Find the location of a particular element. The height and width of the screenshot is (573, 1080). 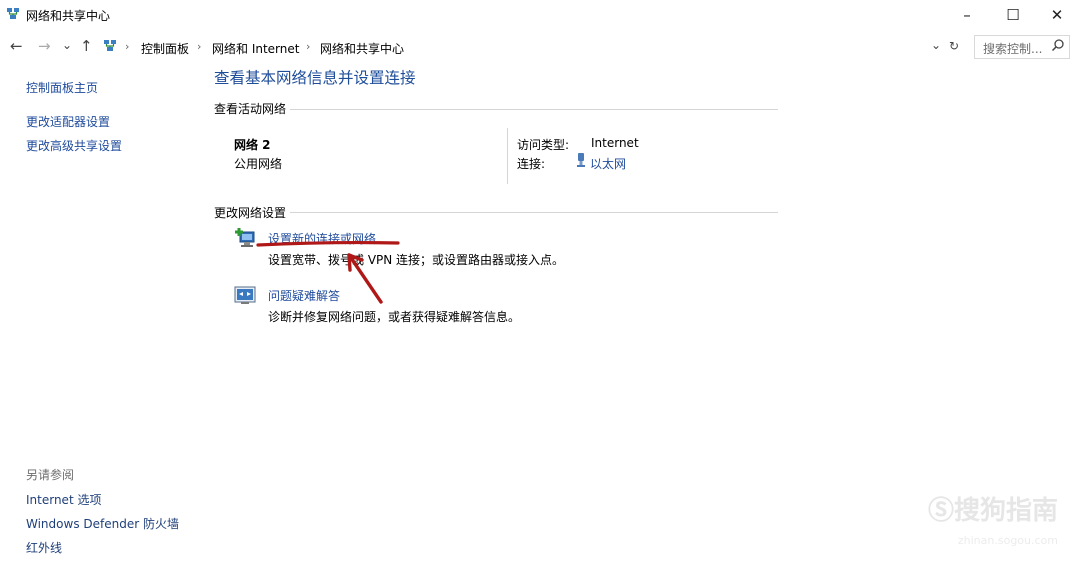

vertical-divider is located at coordinates (507, 156).